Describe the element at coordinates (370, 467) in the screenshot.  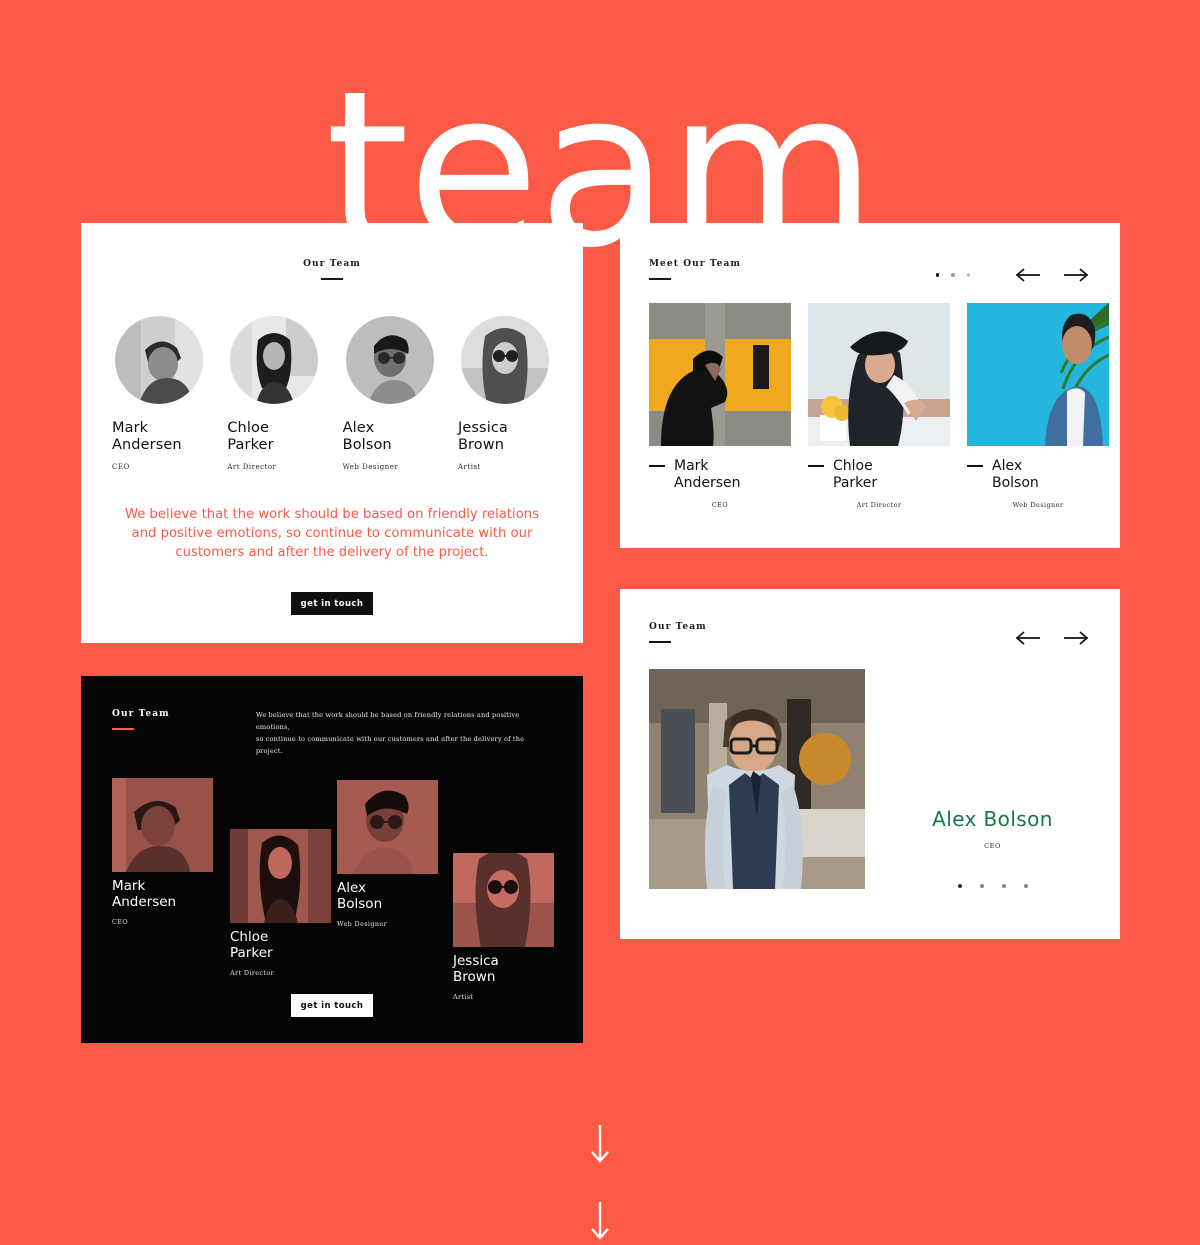
I see `member-role: Web Designer` at that location.